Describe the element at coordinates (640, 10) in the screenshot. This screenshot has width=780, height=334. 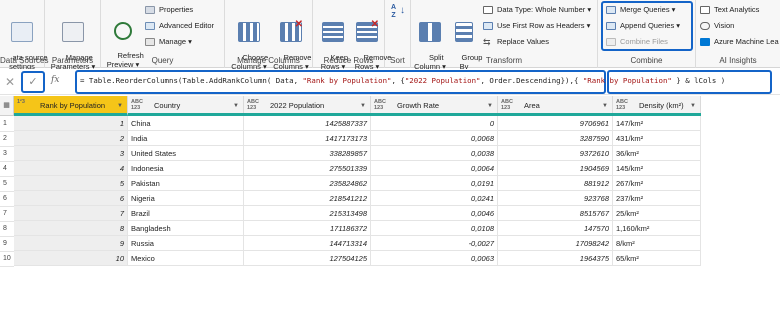
I see `merge-queries-button: Merge Queries ▾` at that location.